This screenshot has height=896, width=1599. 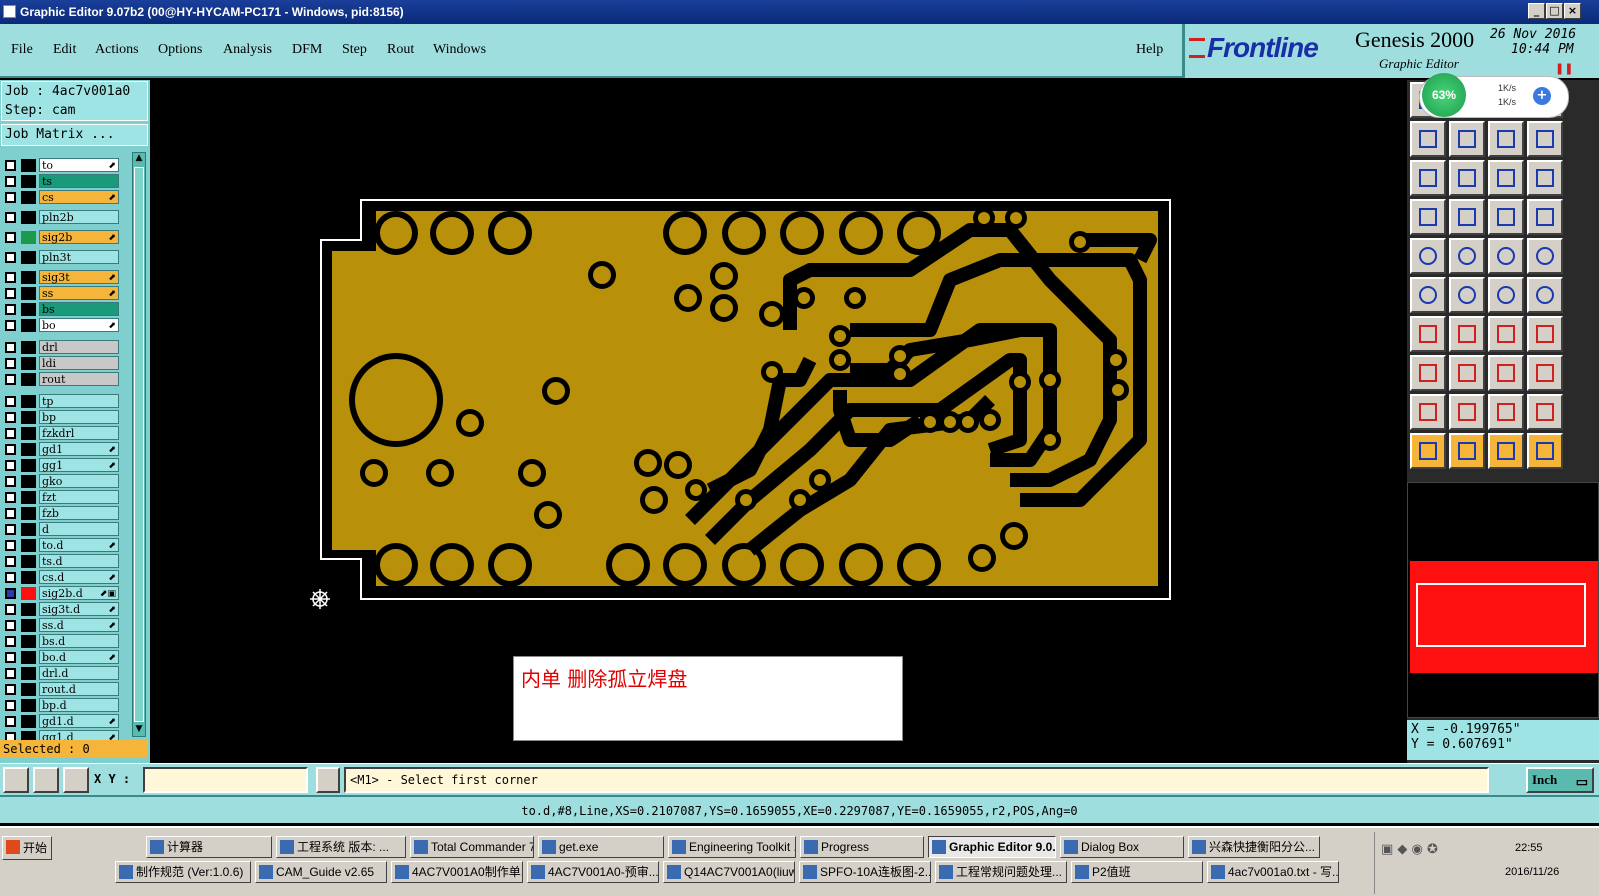 I want to click on select-box-icon, so click(x=1467, y=451).